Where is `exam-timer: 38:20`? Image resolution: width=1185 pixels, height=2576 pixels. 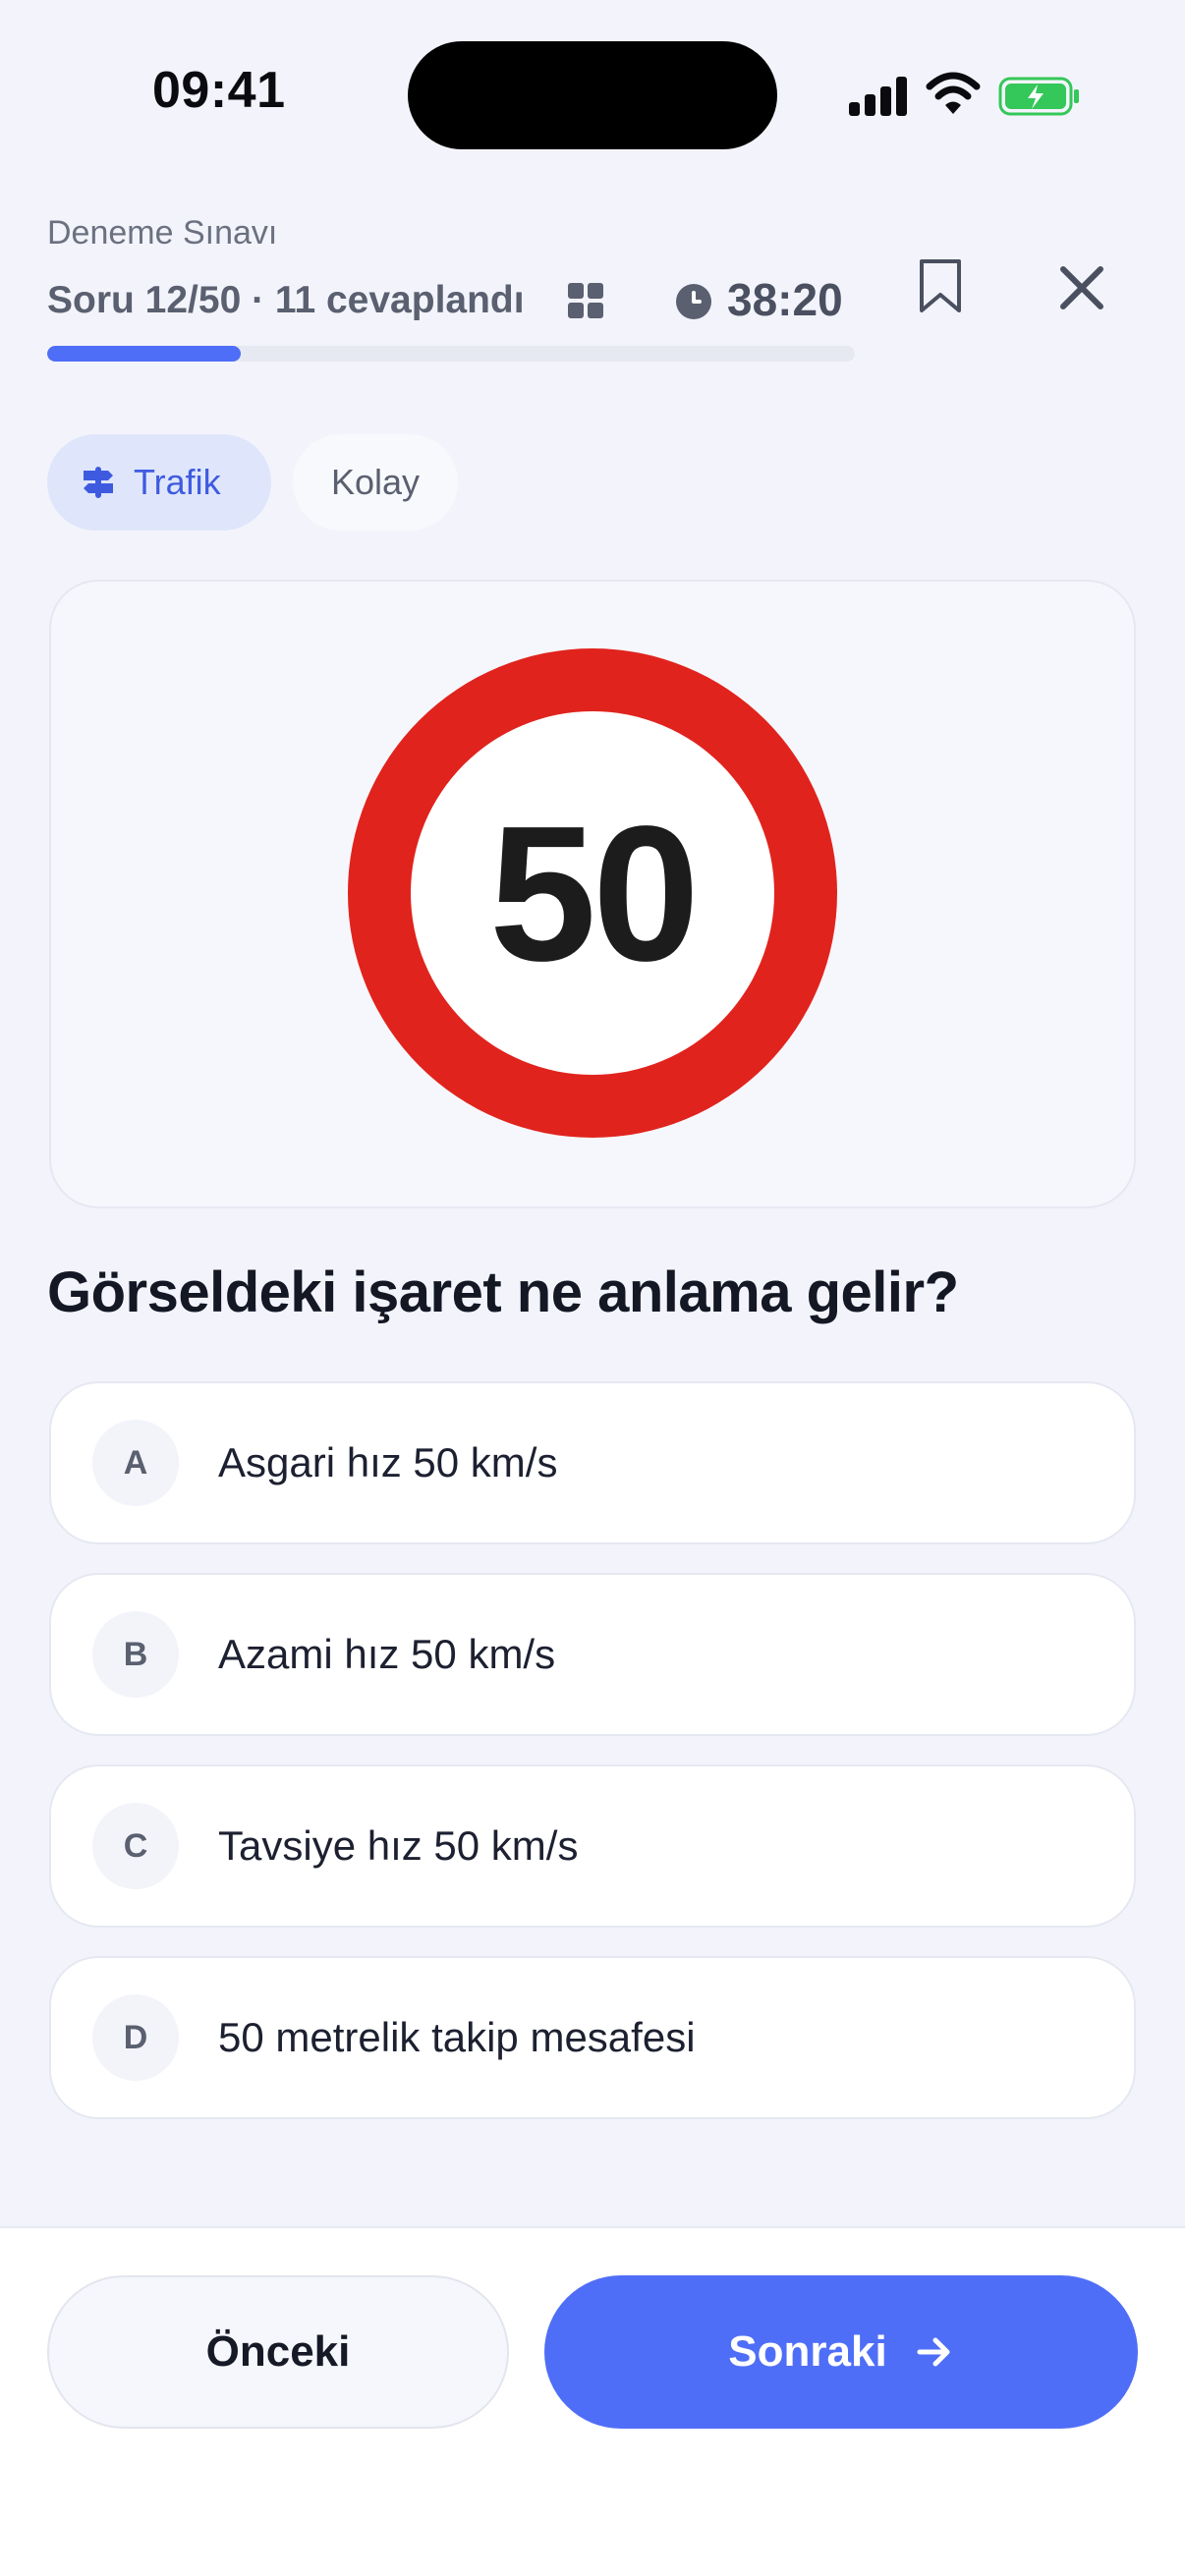 exam-timer: 38:20 is located at coordinates (785, 299).